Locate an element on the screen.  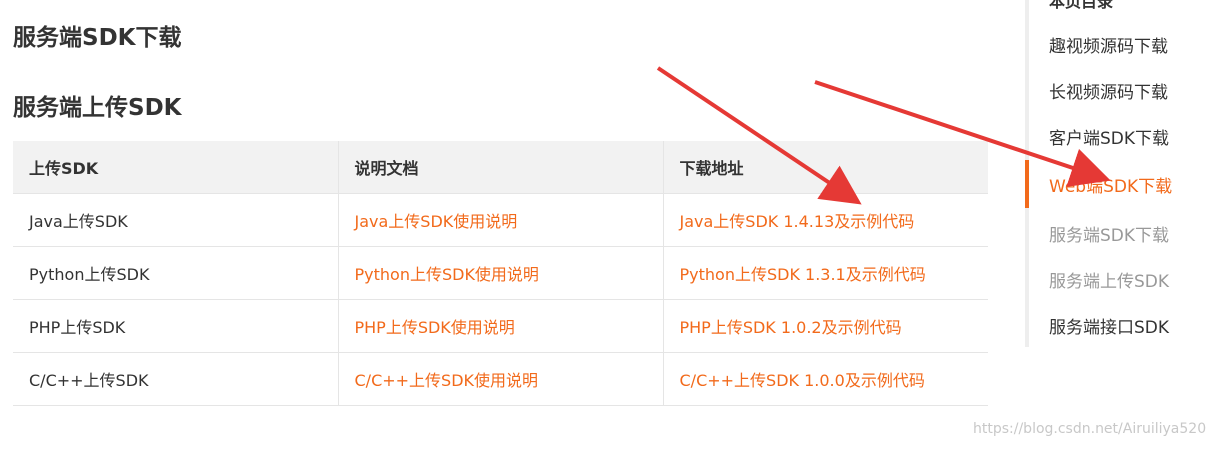
toc-active-indicator is located at coordinates (1027, 184).